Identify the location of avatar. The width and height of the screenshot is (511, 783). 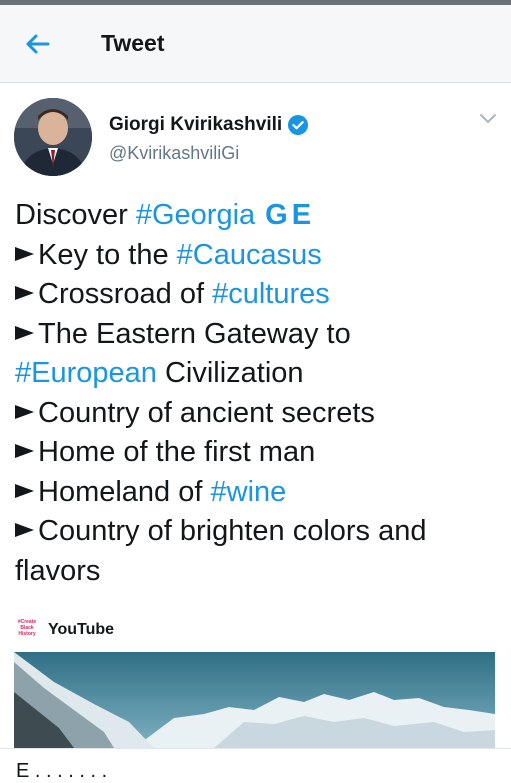
(53, 137).